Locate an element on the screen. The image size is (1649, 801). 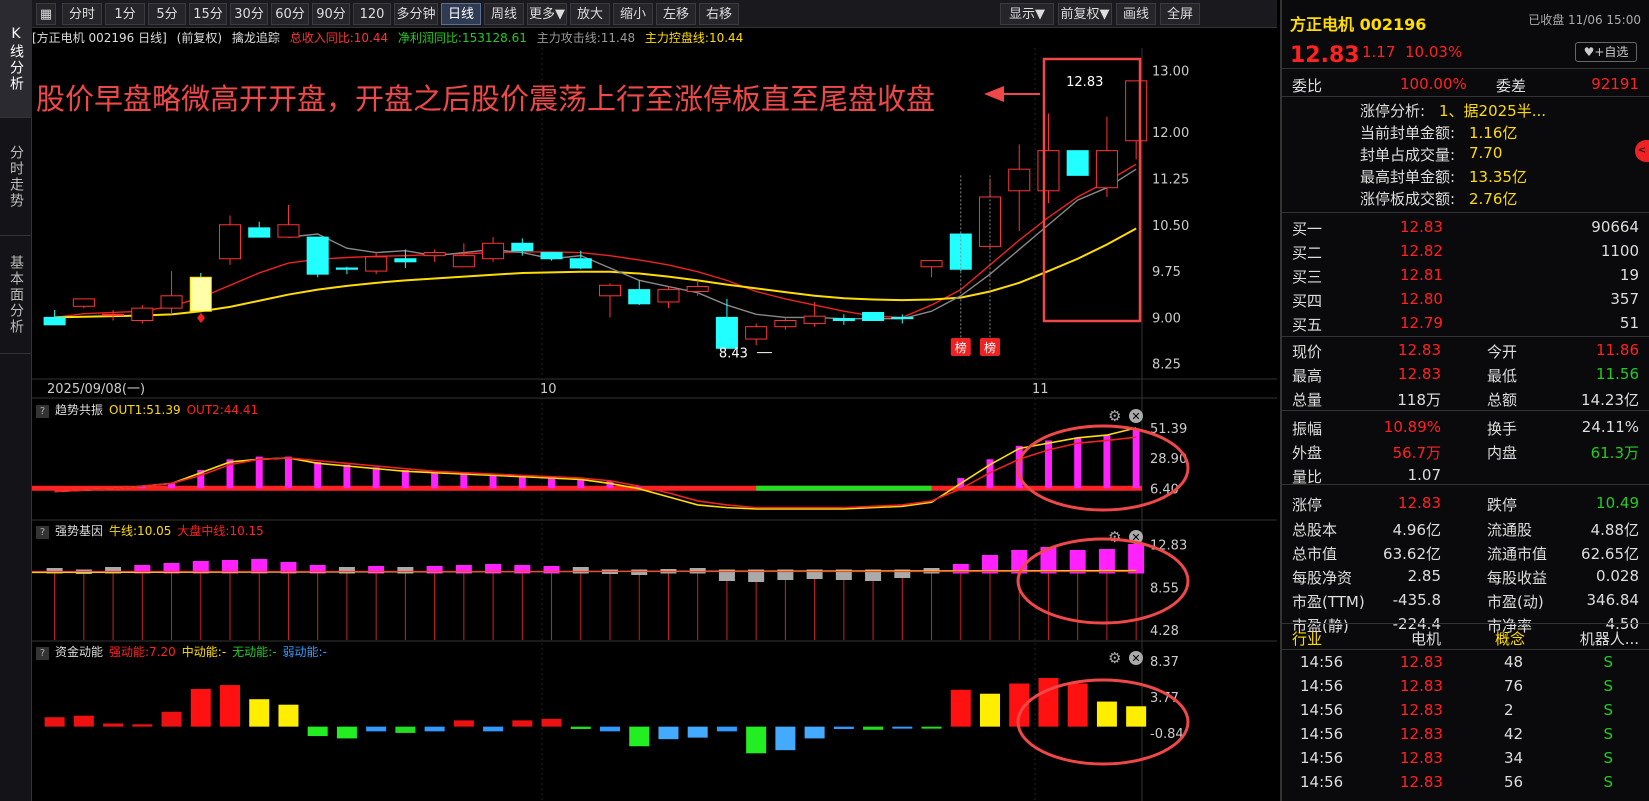
side-tab-0: K线分析 is located at coordinates (16, 59).